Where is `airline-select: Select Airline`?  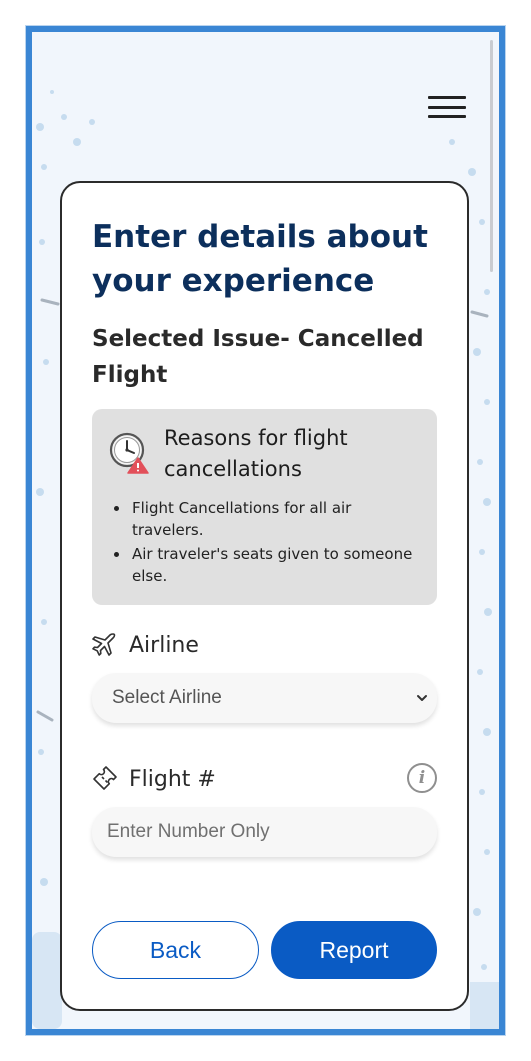 airline-select: Select Airline is located at coordinates (264, 698).